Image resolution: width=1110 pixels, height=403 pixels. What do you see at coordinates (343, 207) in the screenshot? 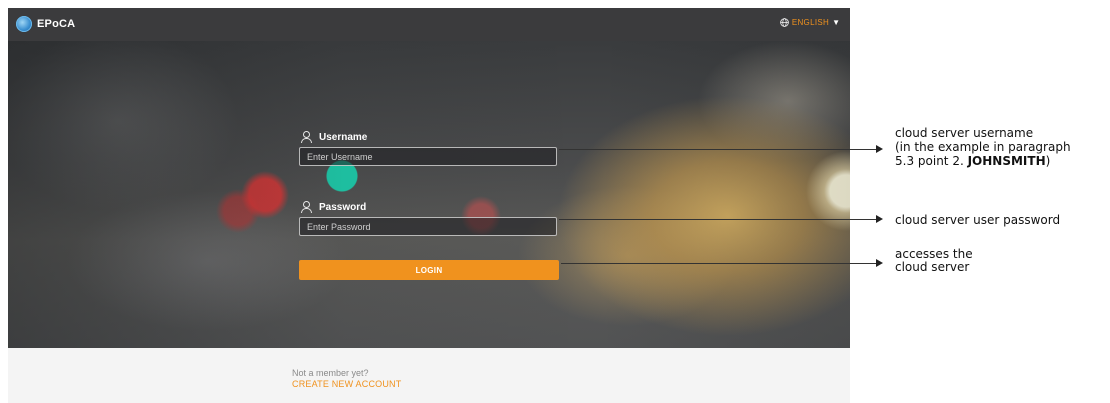
I see `password-label-text: Password` at bounding box center [343, 207].